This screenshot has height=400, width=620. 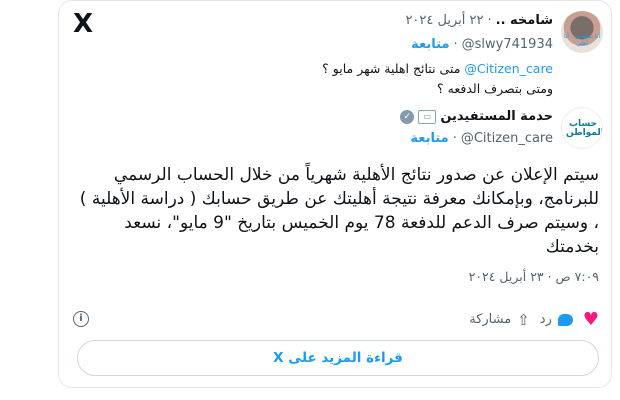 I want to click on reply-handle-row: @slwy741934 · متابعة, so click(x=482, y=44).